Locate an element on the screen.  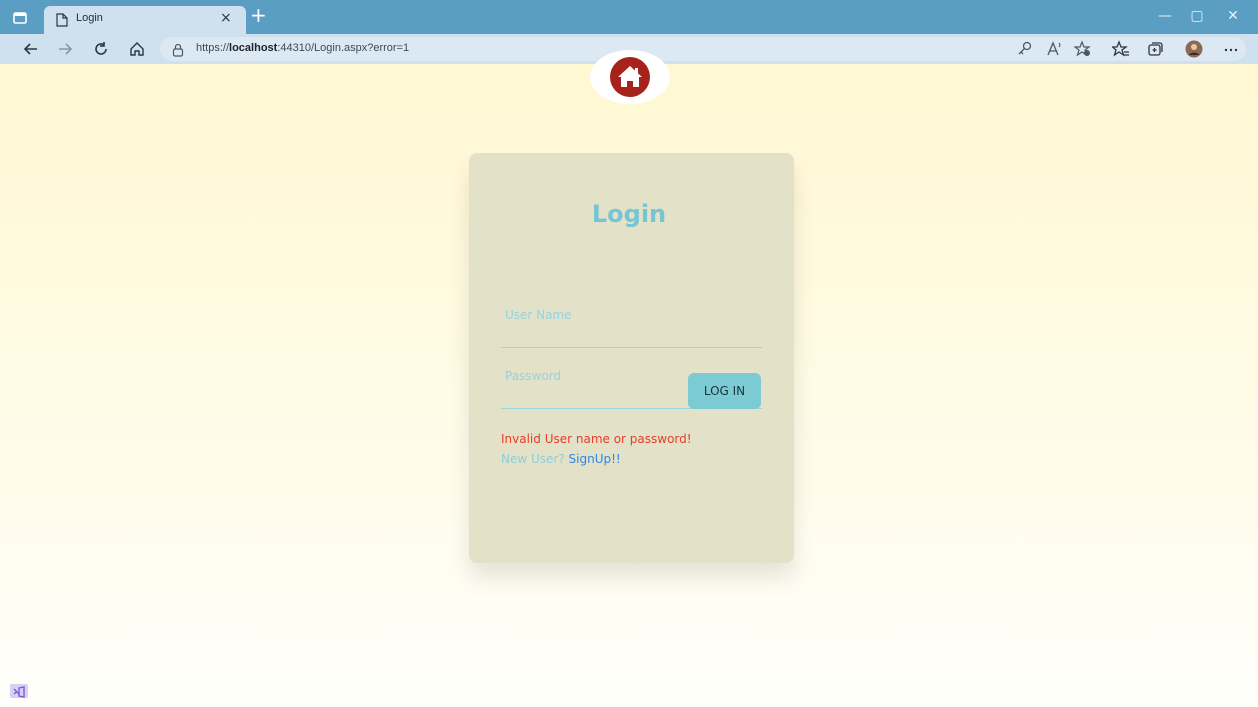
tab-close-icon: × is located at coordinates (226, 18).